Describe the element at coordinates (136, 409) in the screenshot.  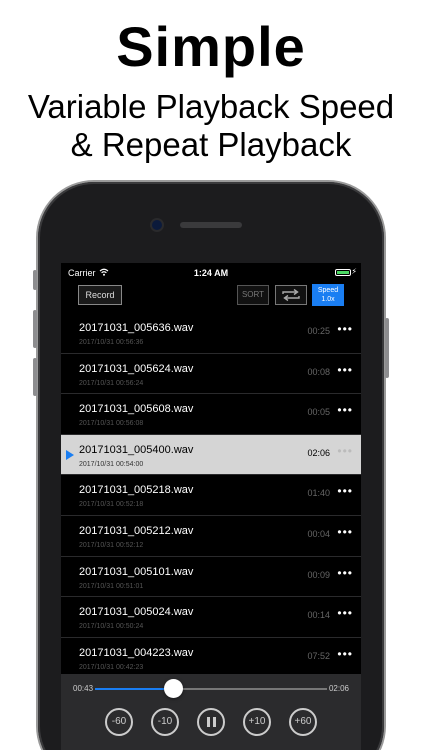
I see `recording-name: 20171031_005608.wav` at that location.